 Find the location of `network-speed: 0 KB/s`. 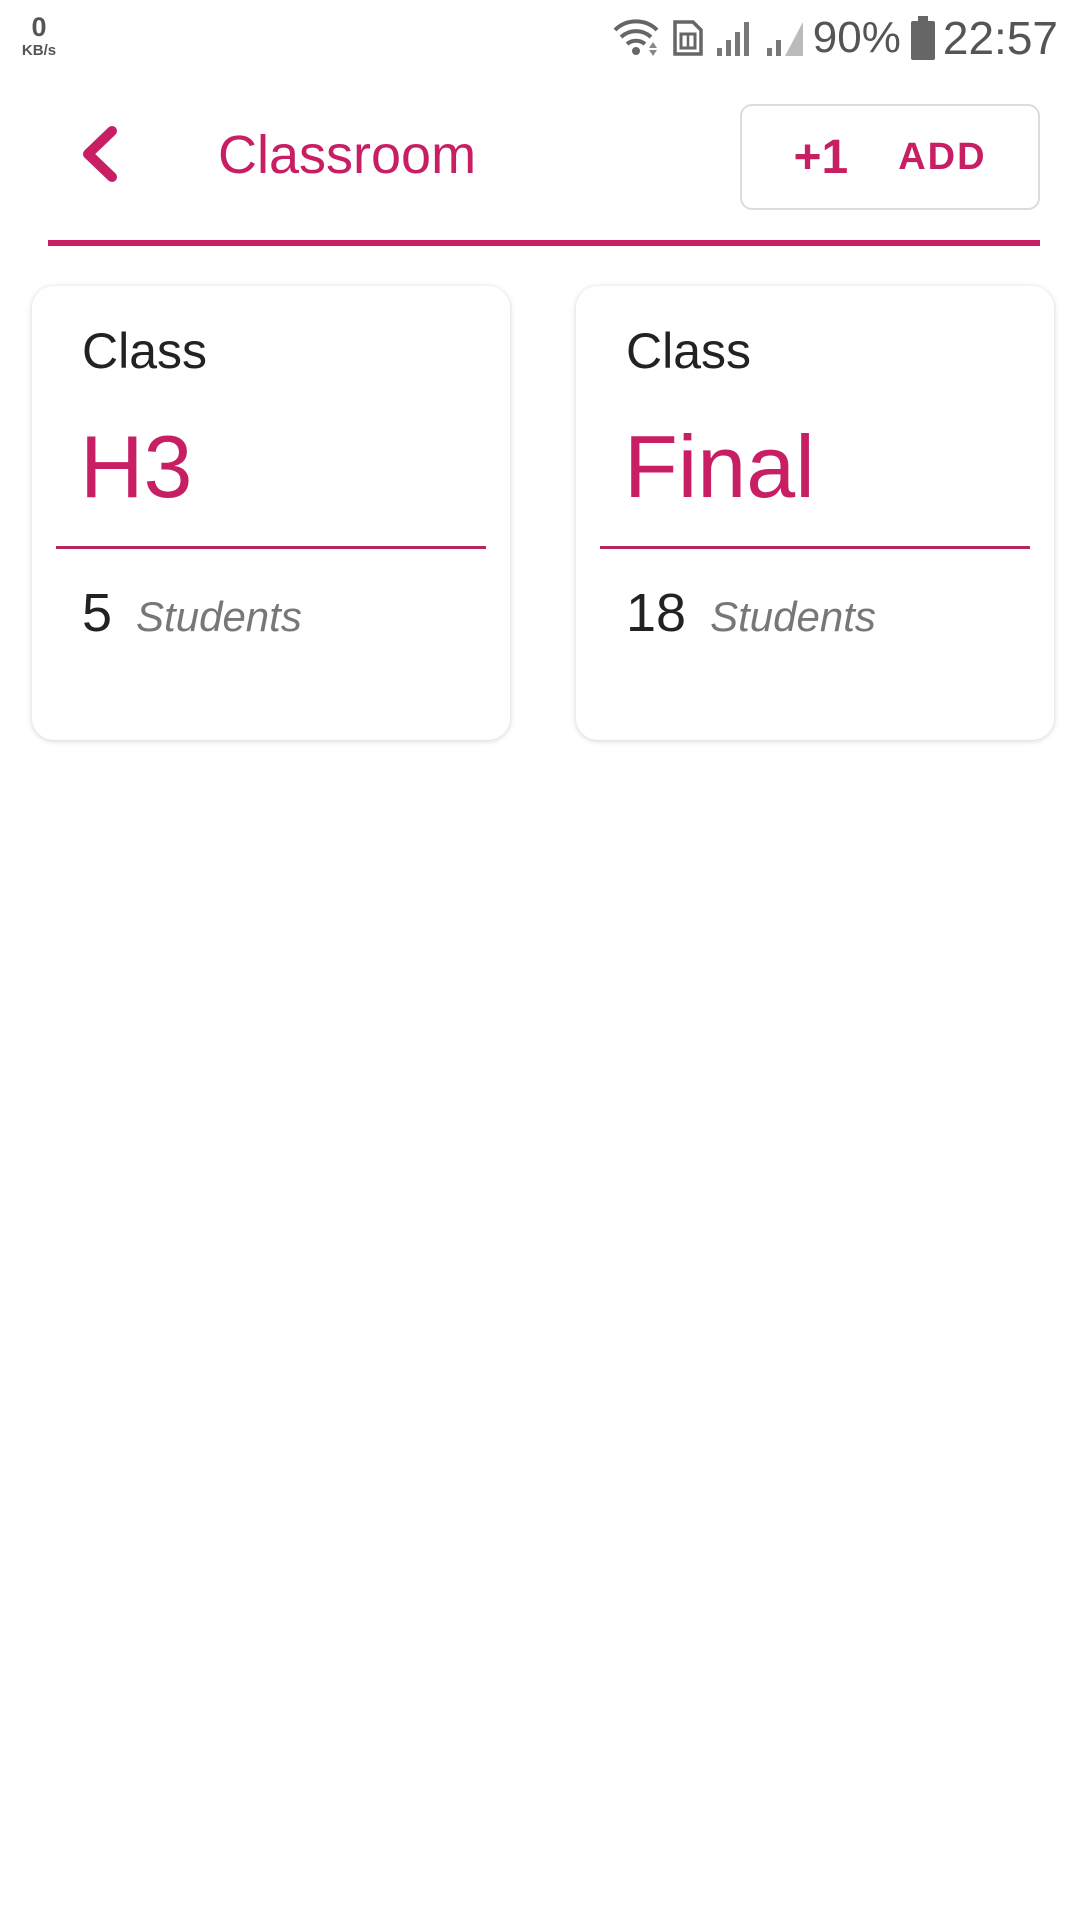

network-speed: 0 KB/s is located at coordinates (39, 35).